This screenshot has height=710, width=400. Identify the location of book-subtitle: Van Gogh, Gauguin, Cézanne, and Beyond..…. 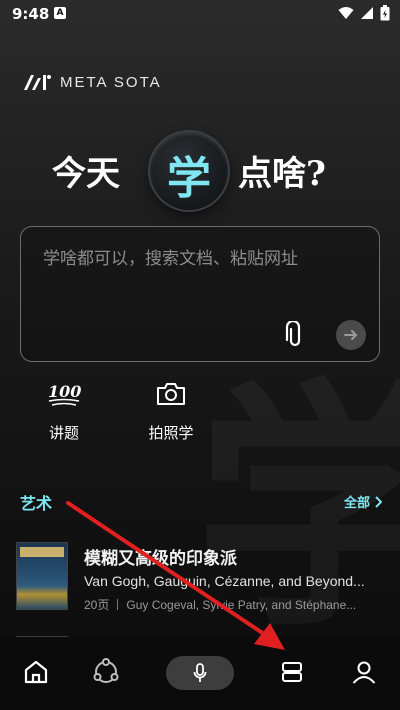
(224, 581).